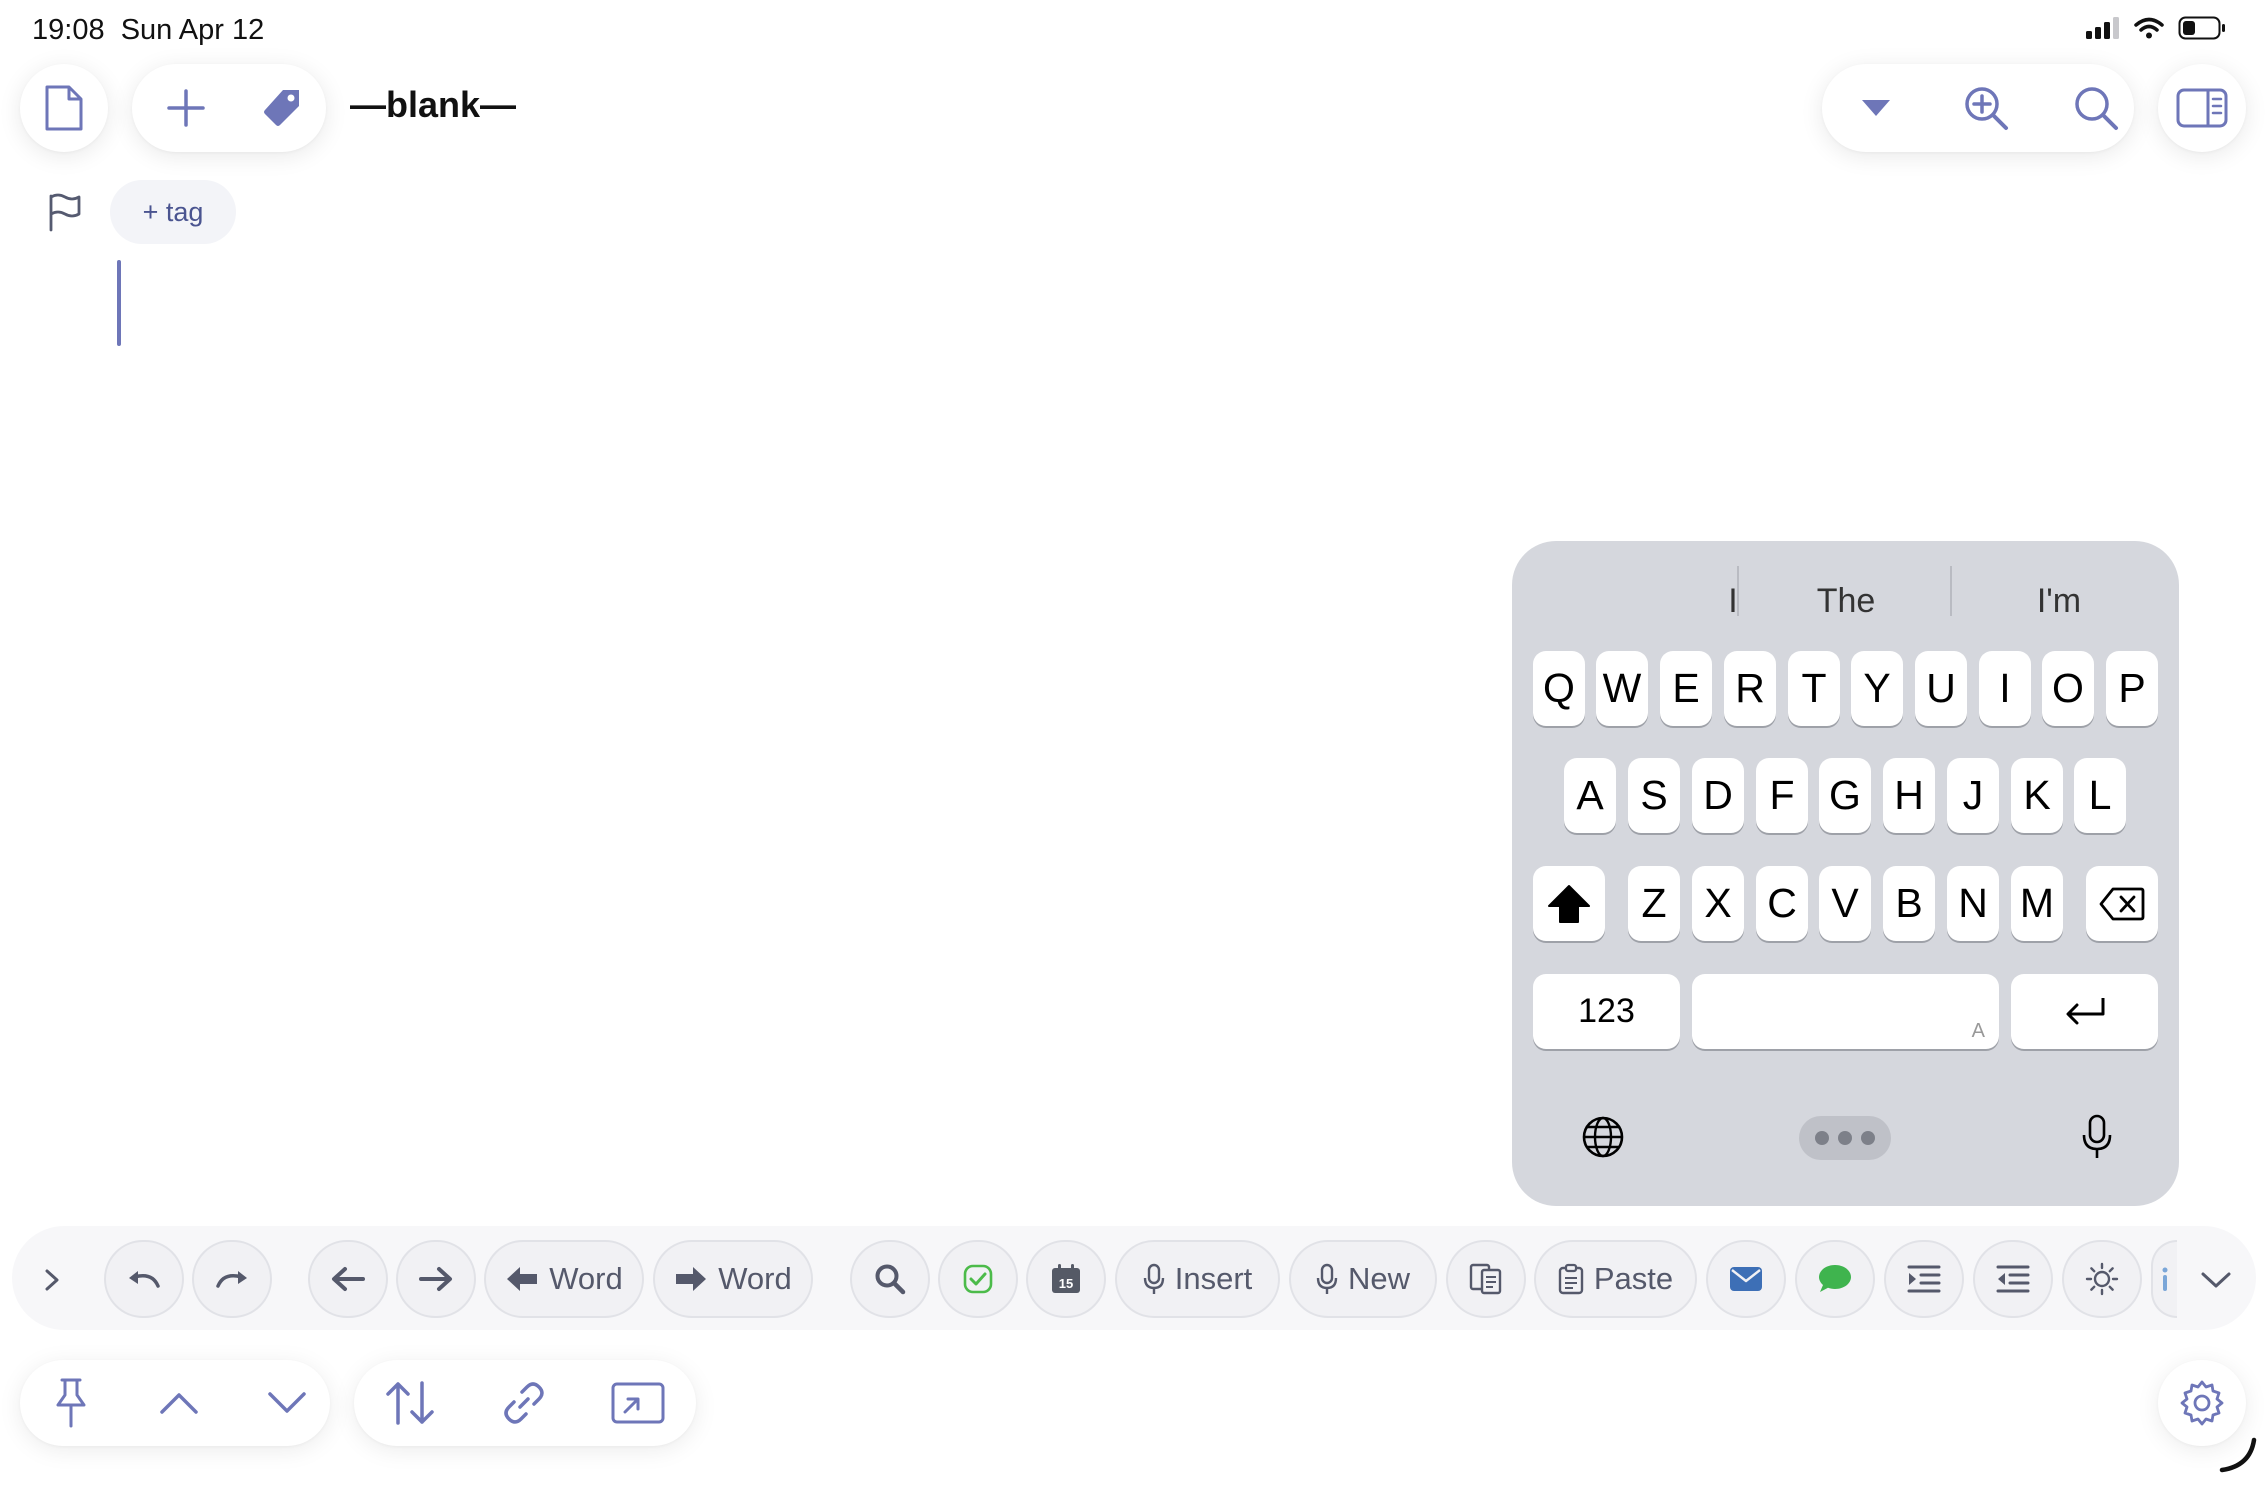 The image size is (2266, 1488). Describe the element at coordinates (433, 105) in the screenshot. I see `document-title: —blank—` at that location.